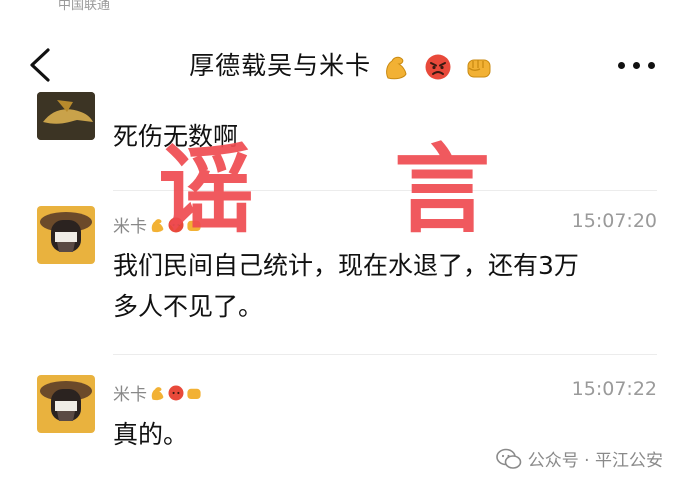 This screenshot has height=502, width=683. Describe the element at coordinates (442, 190) in the screenshot. I see `rumor-stamp-char: 言` at that location.